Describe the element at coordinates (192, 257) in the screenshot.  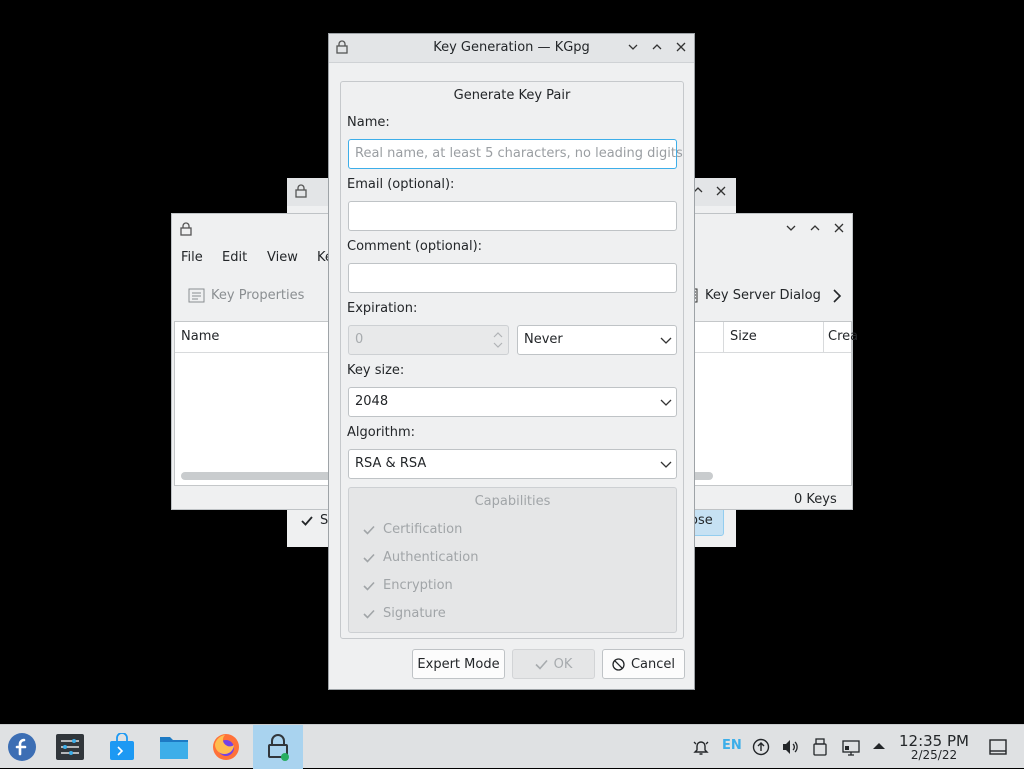
I see `menu-file: File` at that location.